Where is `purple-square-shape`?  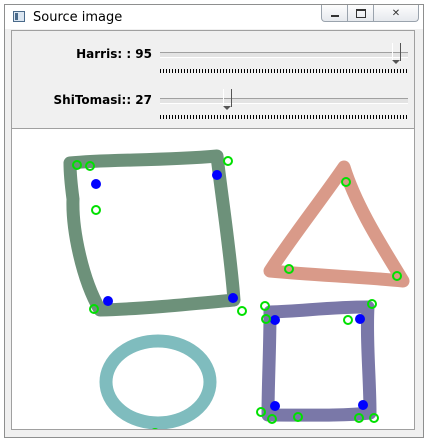
purple-square-shape is located at coordinates (319, 361).